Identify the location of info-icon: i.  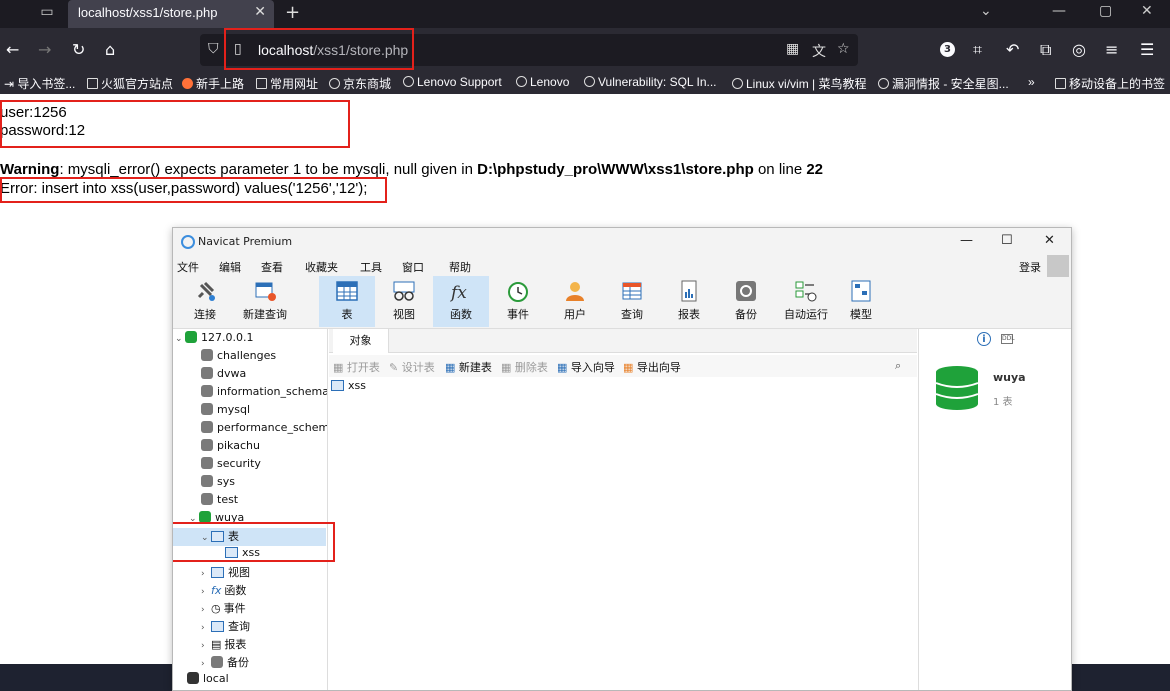
(984, 339).